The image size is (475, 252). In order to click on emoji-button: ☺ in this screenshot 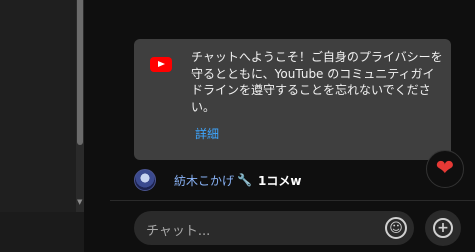, I will do `click(396, 228)`.